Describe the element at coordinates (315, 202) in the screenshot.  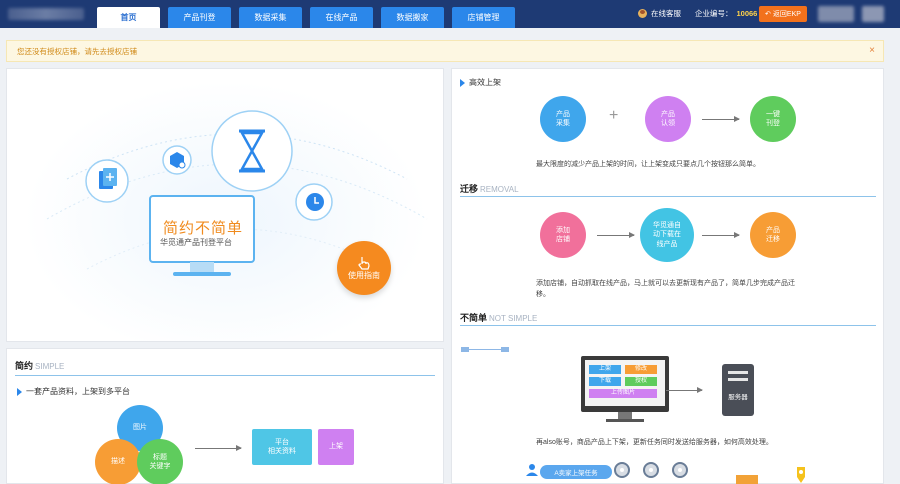
I see `history-icon` at that location.